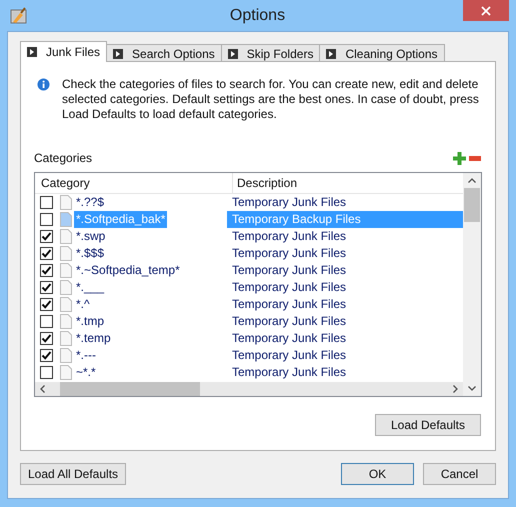 This screenshot has height=507, width=516. Describe the element at coordinates (128, 270) in the screenshot. I see `category-cell: *.~Softpedia_temp*` at that location.